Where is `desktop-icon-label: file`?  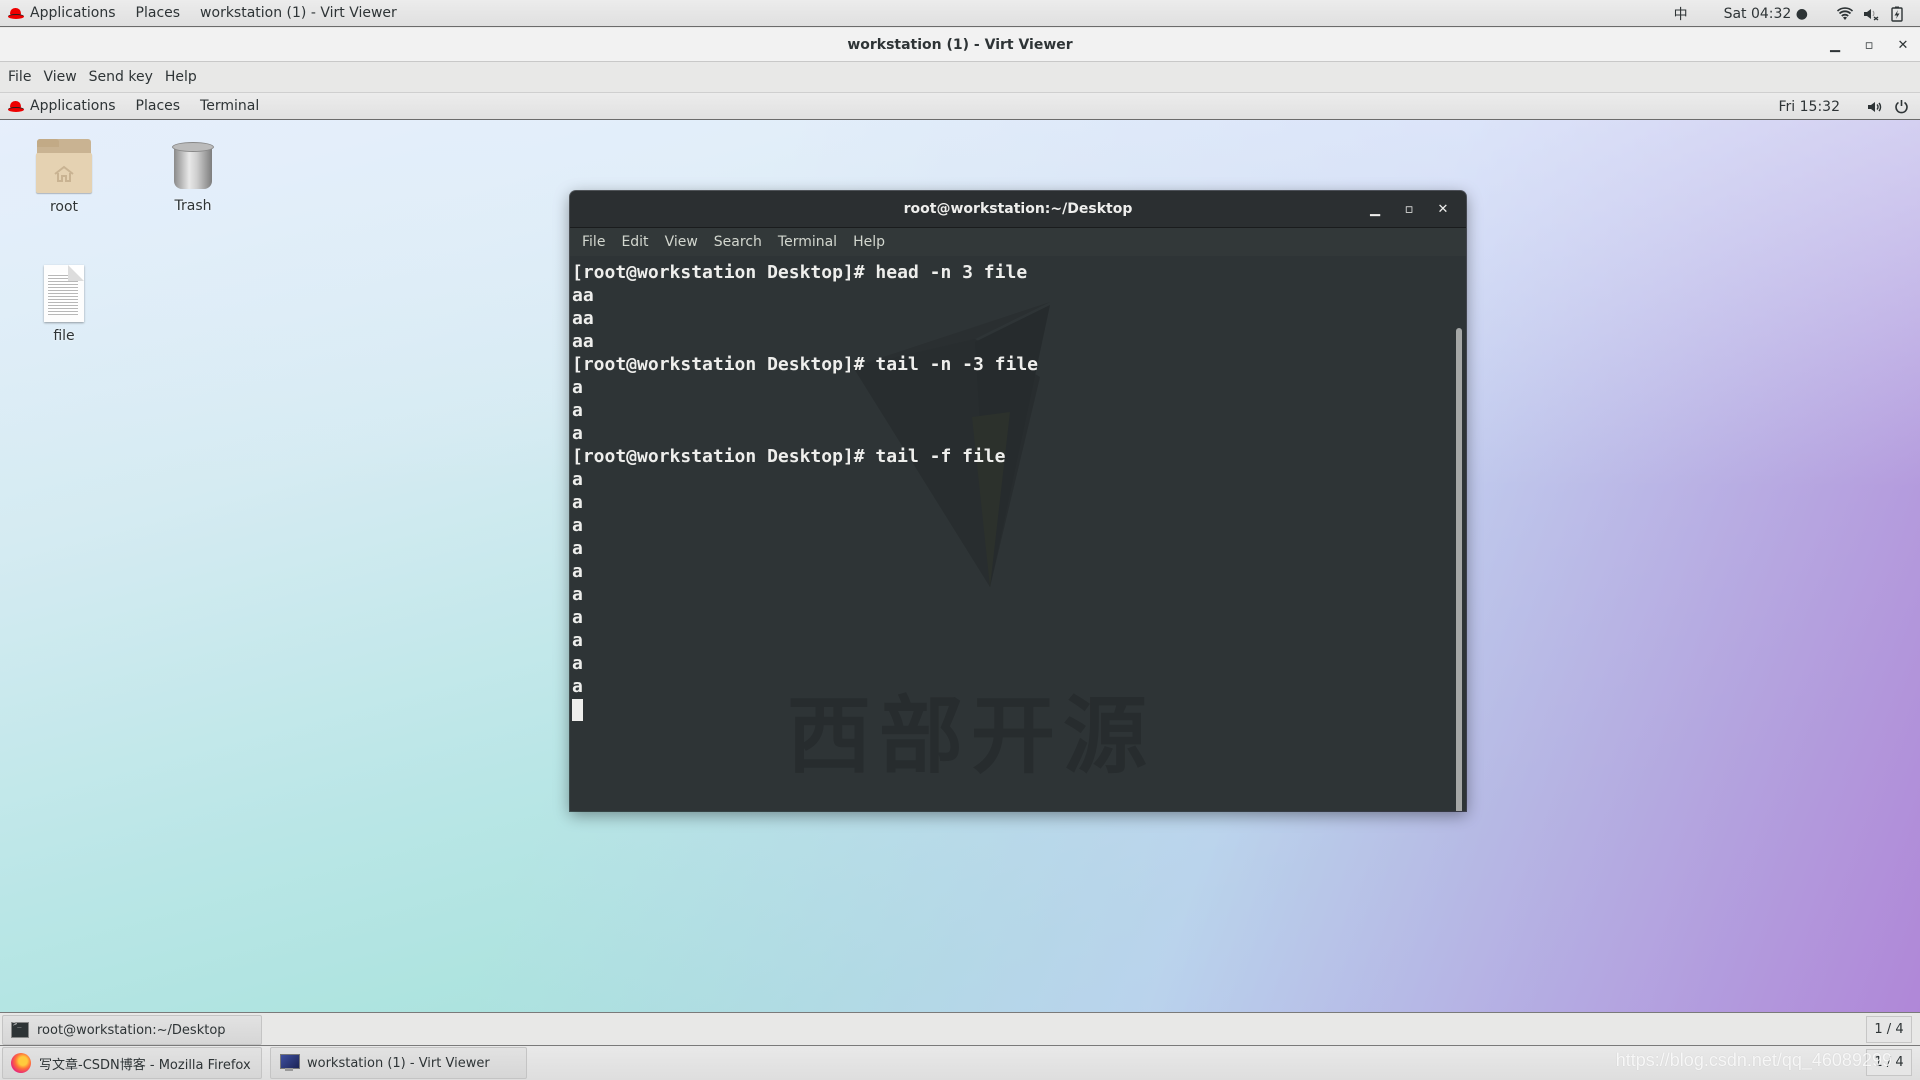
desktop-icon-label: file is located at coordinates (64, 336).